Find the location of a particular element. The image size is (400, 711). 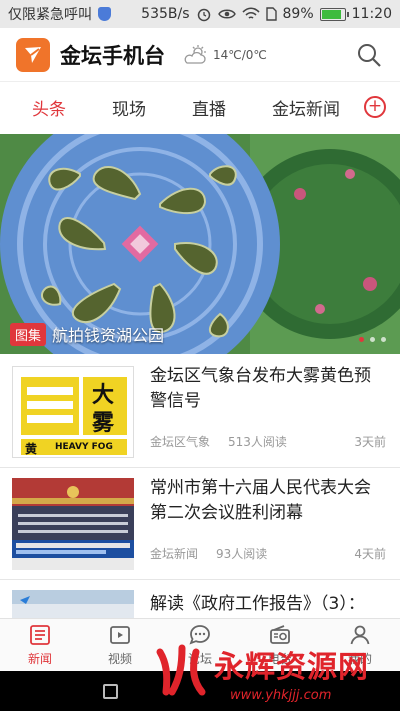

tab-jintan-news: 金坛新闻 is located at coordinates (306, 107).